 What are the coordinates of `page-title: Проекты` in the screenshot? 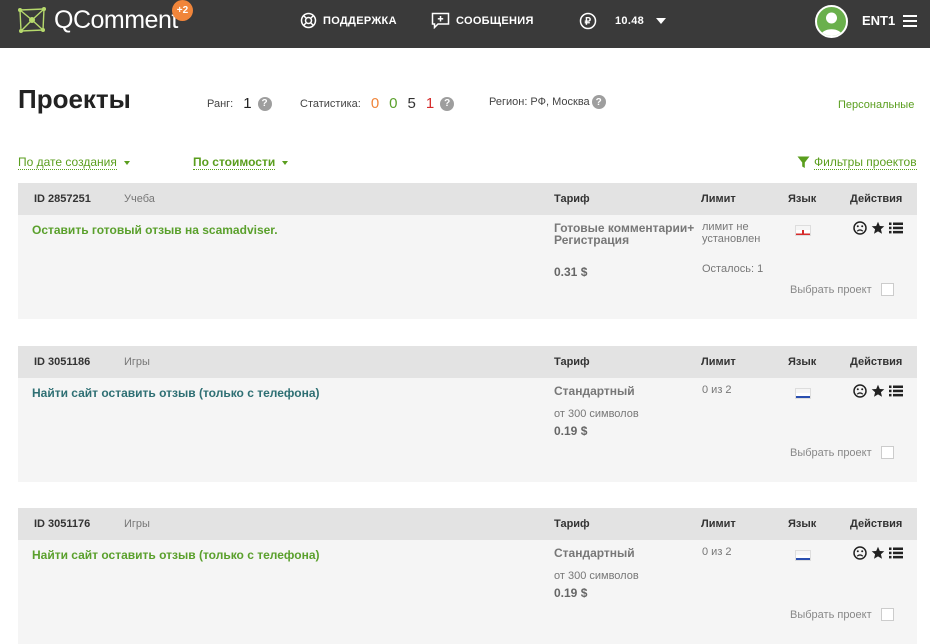 It's located at (74, 99).